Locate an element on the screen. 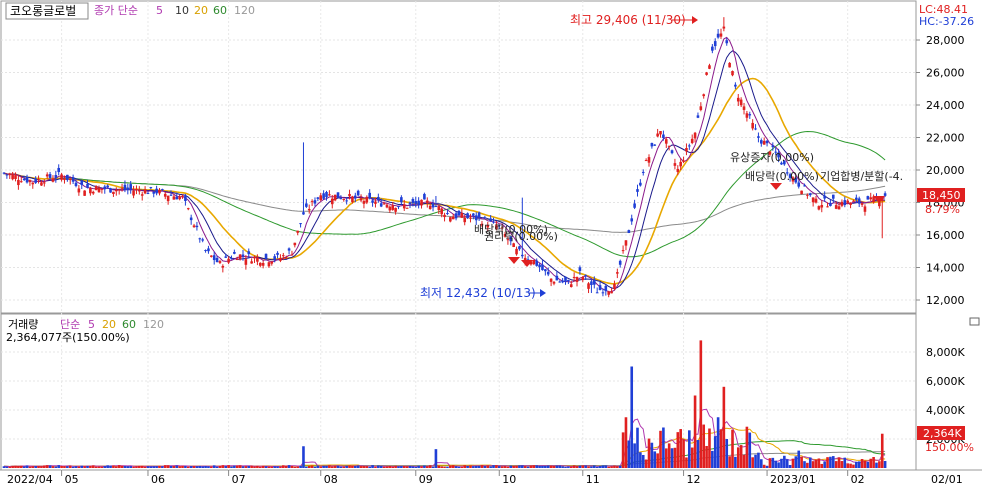 Image resolution: width=982 pixels, height=489 pixels. x-tick-label: 05 is located at coordinates (72, 479).